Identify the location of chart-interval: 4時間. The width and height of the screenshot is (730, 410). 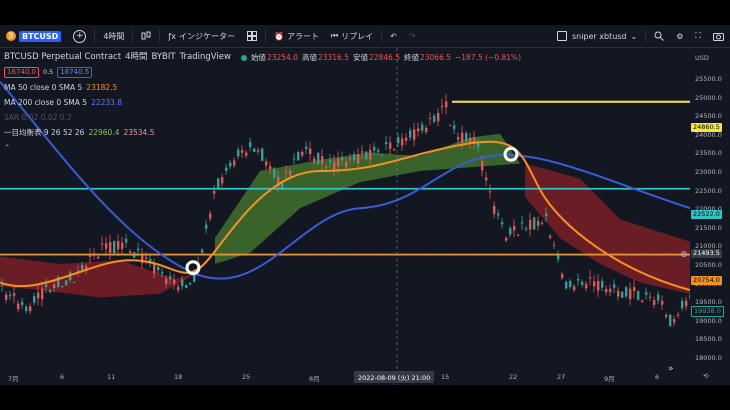
(136, 57).